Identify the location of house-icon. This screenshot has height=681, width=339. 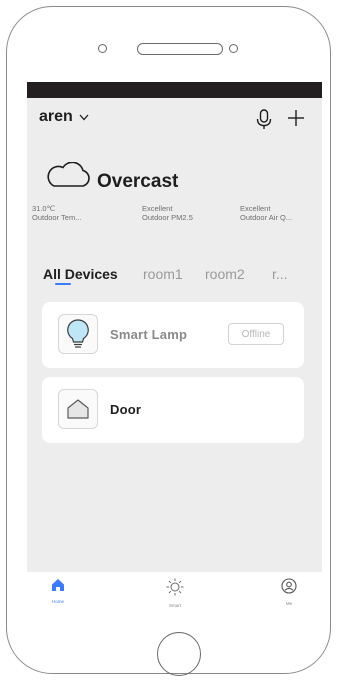
(78, 409).